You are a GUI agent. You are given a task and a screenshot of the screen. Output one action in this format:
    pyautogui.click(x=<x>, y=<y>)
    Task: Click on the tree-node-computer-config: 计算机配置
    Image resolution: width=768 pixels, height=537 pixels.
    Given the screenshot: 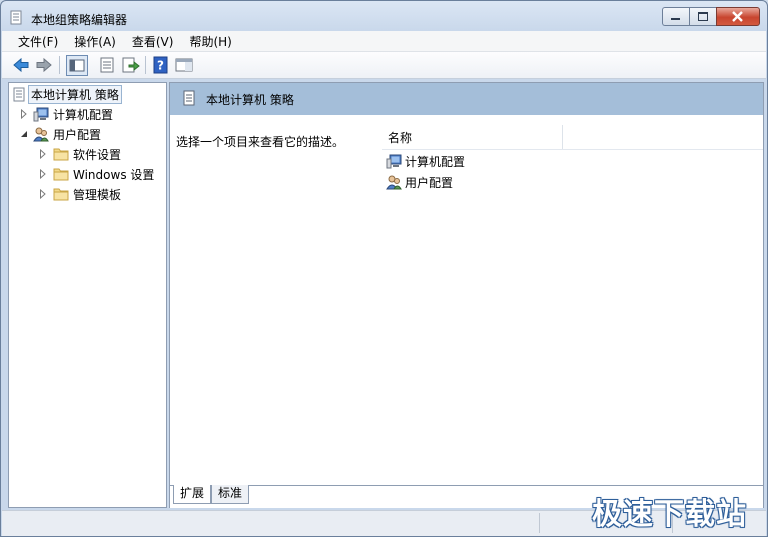 What is the action you would take?
    pyautogui.click(x=66, y=114)
    